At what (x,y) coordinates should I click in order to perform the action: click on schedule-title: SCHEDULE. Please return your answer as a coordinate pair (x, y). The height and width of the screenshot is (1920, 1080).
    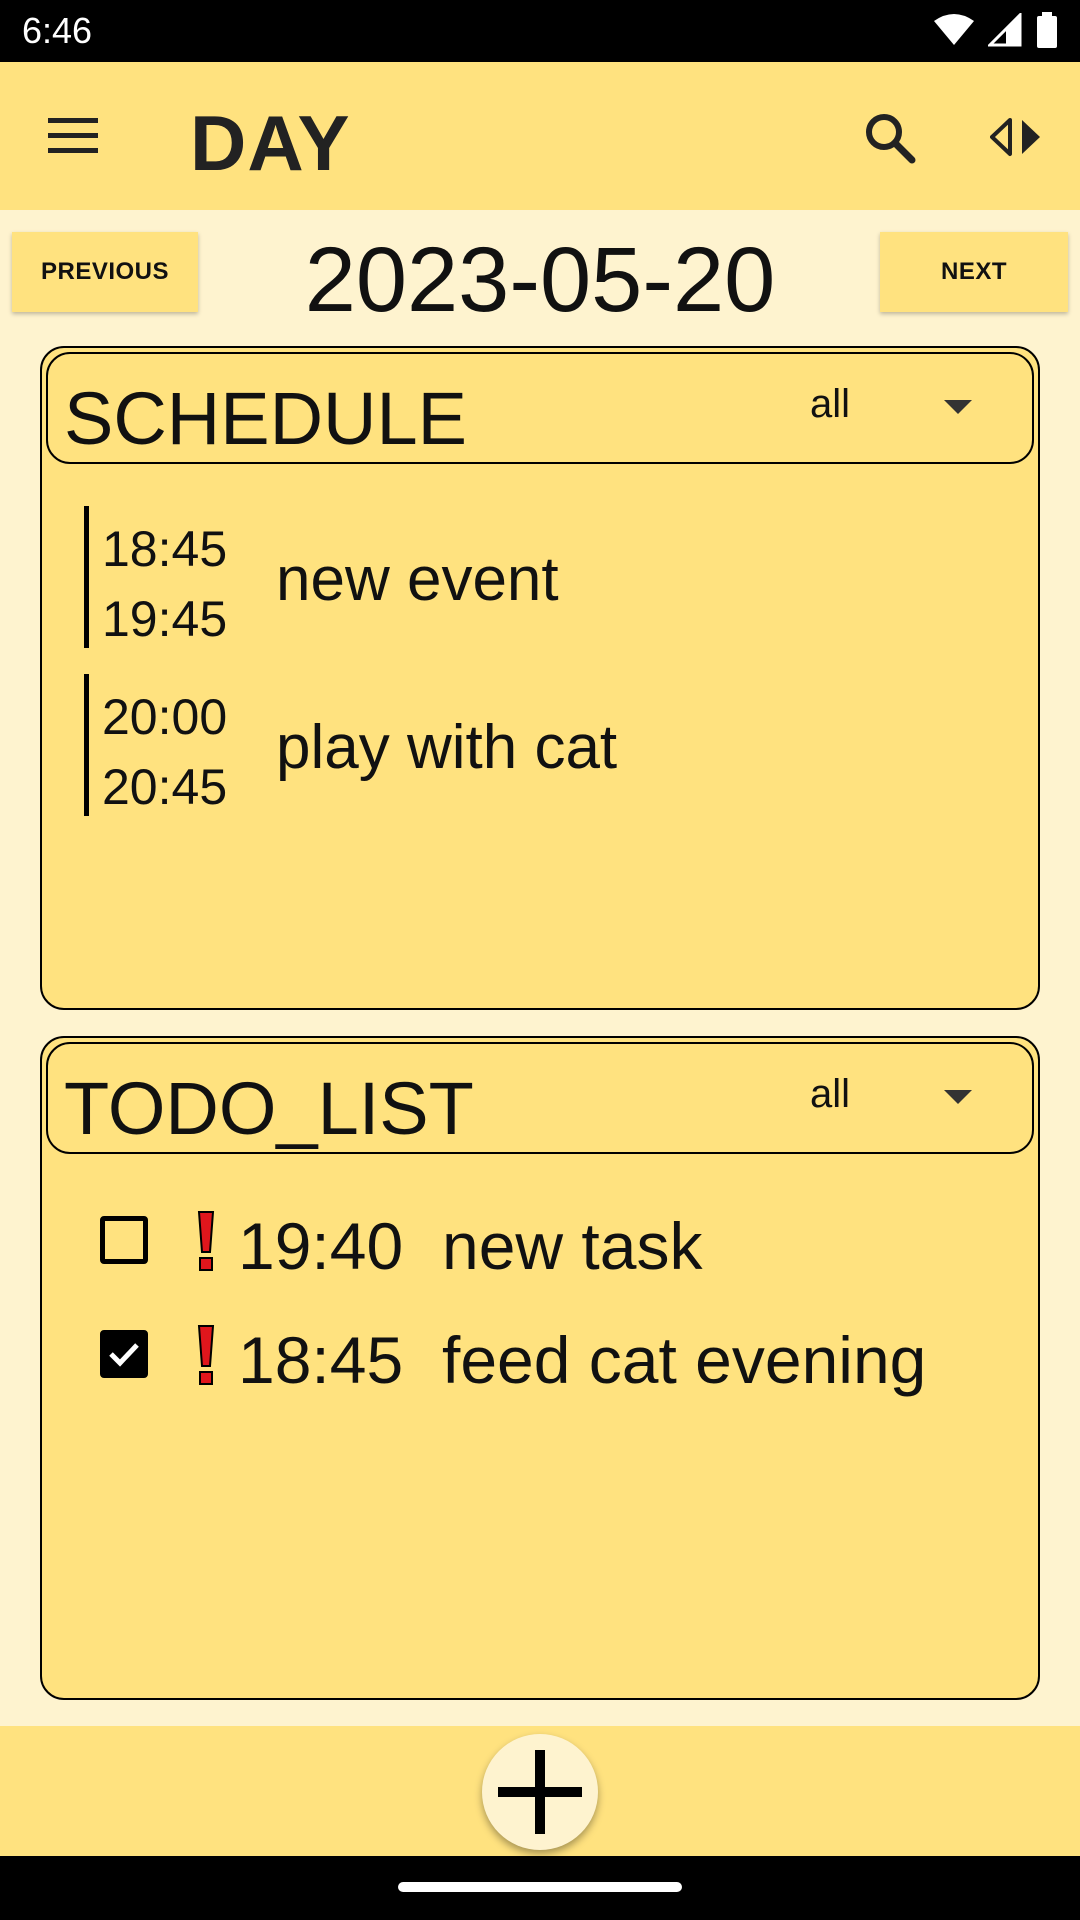
    Looking at the image, I should click on (265, 418).